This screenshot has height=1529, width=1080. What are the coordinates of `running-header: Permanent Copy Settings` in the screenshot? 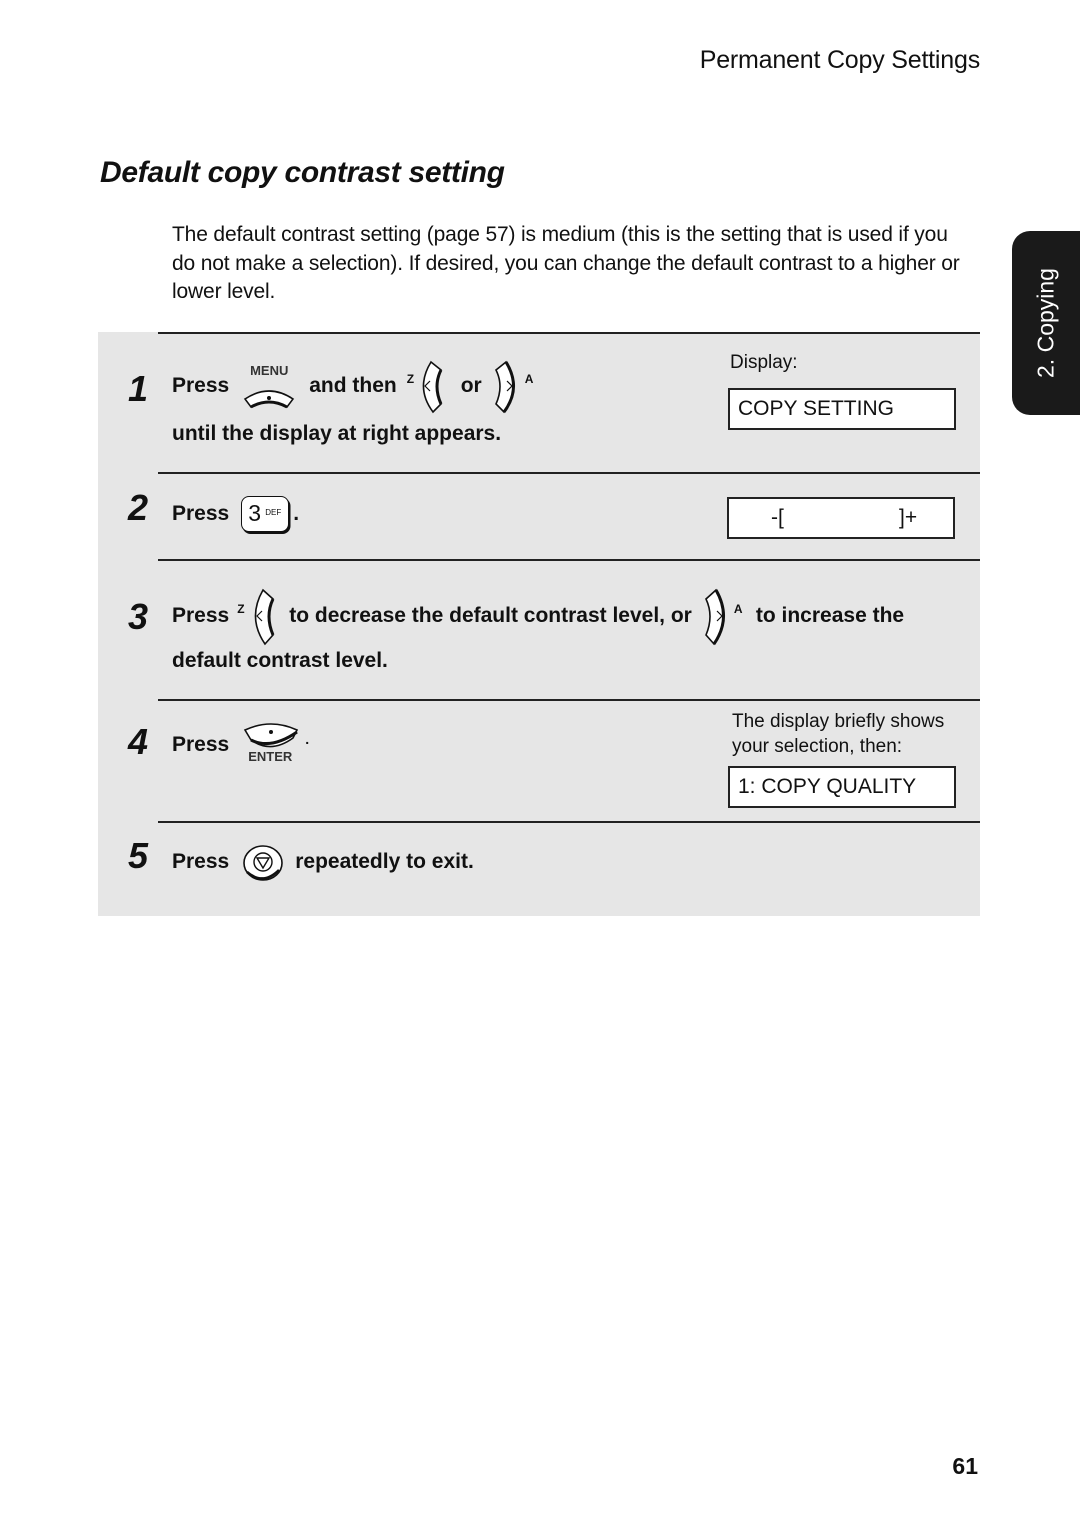 It's located at (839, 60).